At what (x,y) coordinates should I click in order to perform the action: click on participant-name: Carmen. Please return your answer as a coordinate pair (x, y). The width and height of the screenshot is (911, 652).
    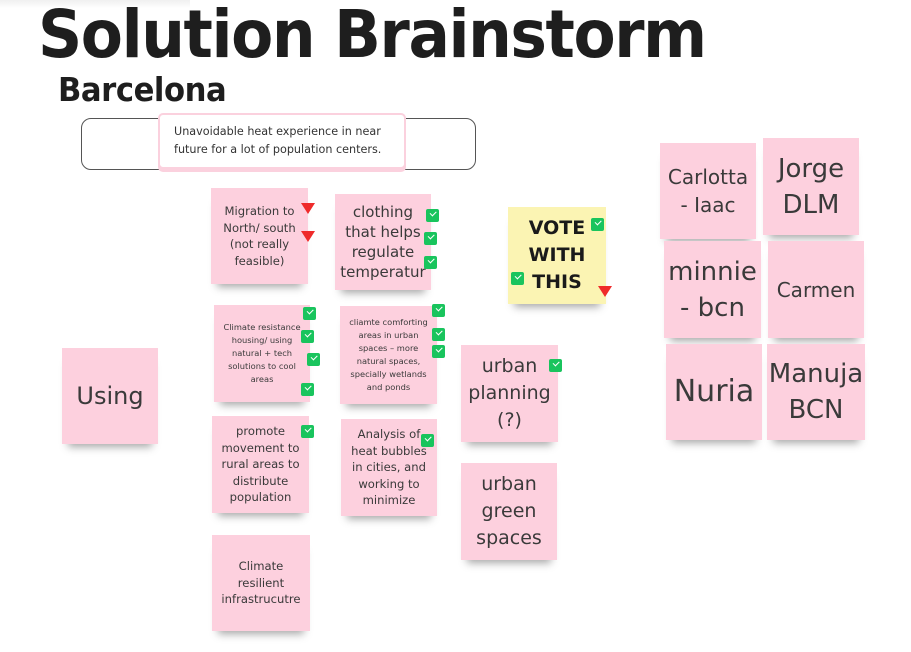
    Looking at the image, I should click on (816, 289).